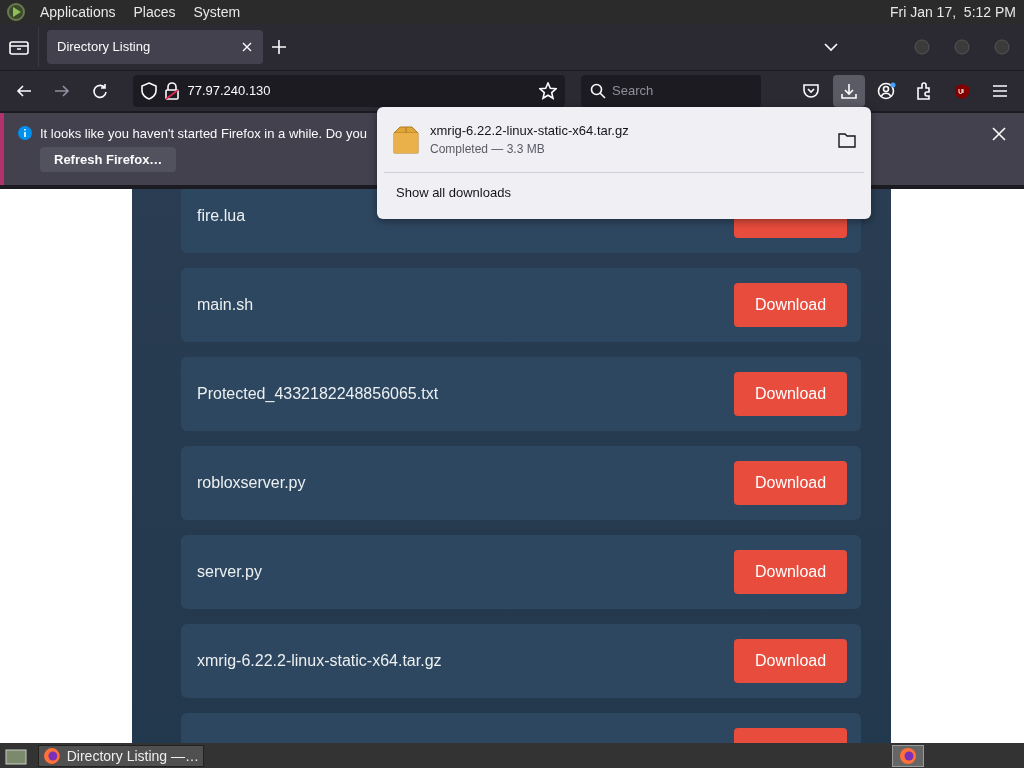 The image size is (1024, 768). I want to click on panel-menu: System, so click(217, 11).